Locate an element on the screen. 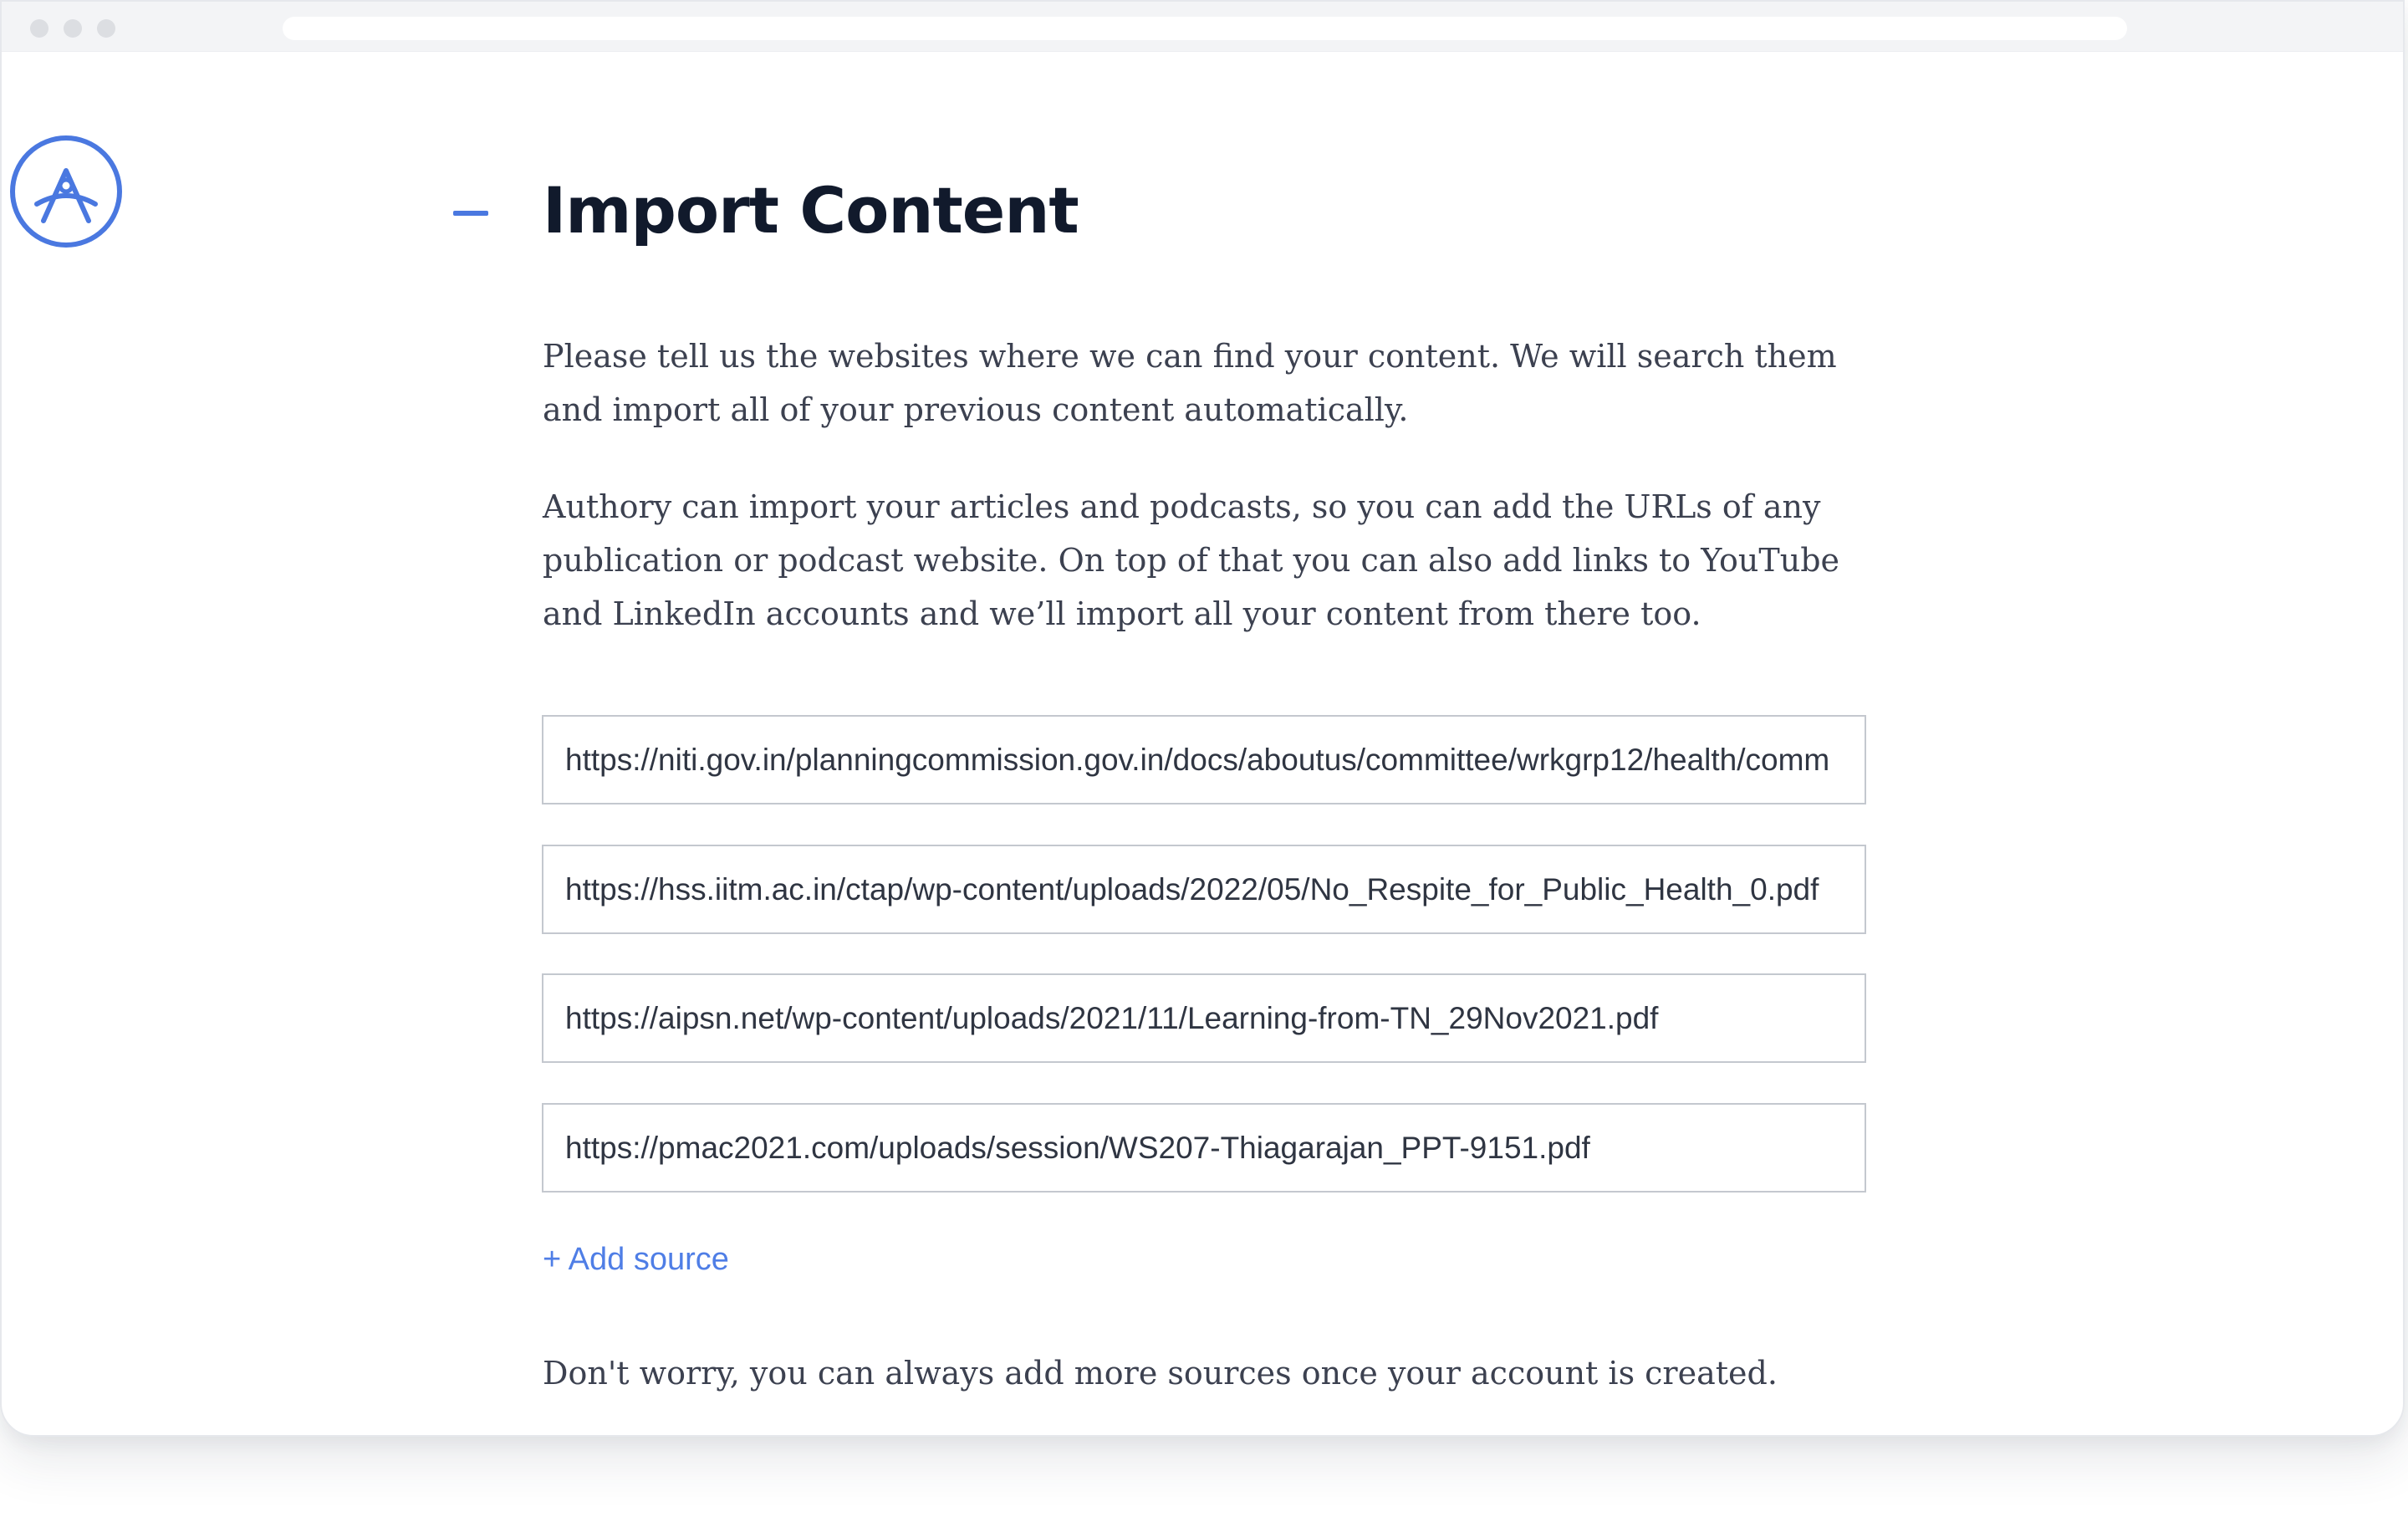 The width and height of the screenshot is (2408, 1522). collapse-section-minus-icon is located at coordinates (471, 213).